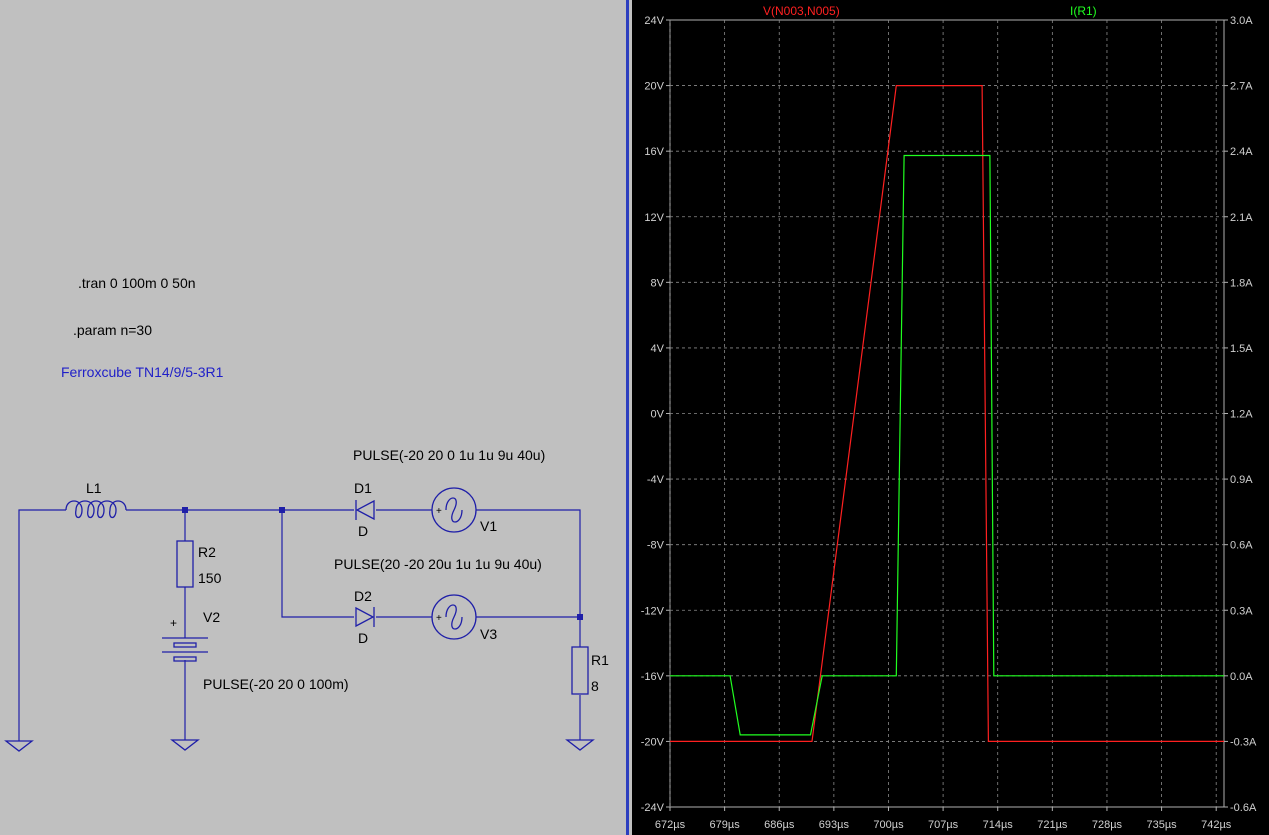 The width and height of the screenshot is (1269, 835). Describe the element at coordinates (654, 218) in the screenshot. I see `y-tick-label: 12V` at that location.